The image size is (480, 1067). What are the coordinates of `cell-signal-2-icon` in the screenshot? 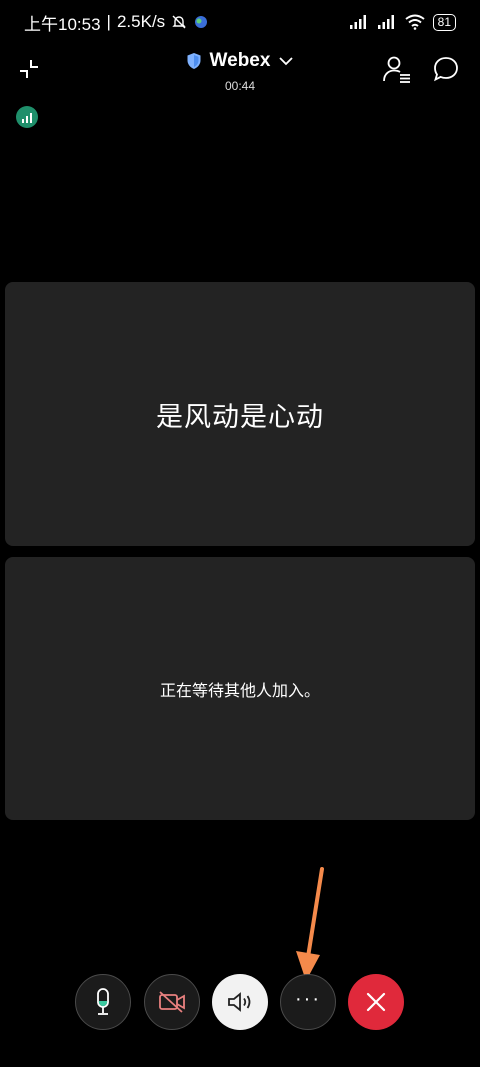 It's located at (385, 22).